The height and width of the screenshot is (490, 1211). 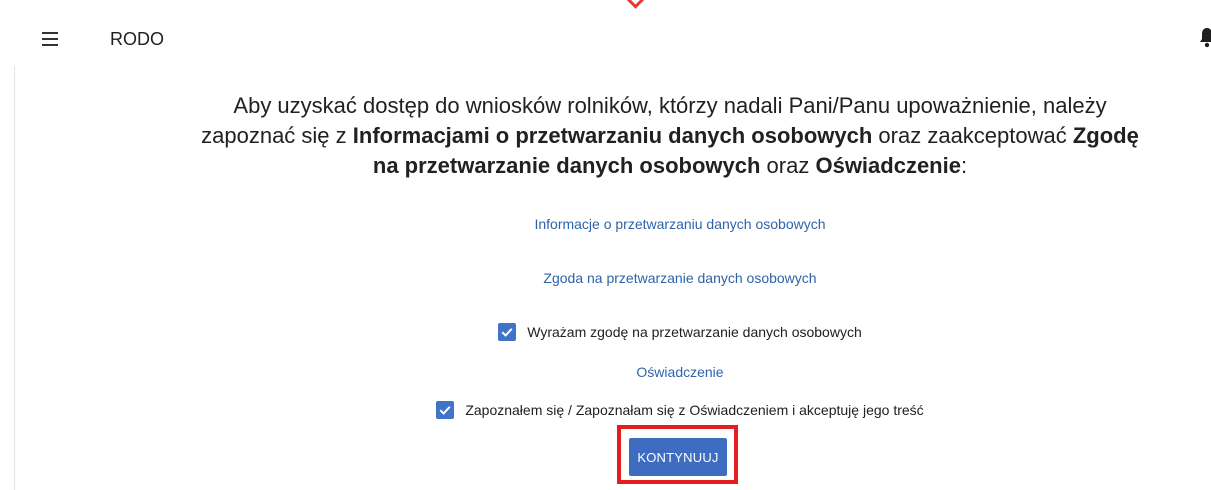 What do you see at coordinates (964, 165) in the screenshot?
I see `intro-text-part: :` at bounding box center [964, 165].